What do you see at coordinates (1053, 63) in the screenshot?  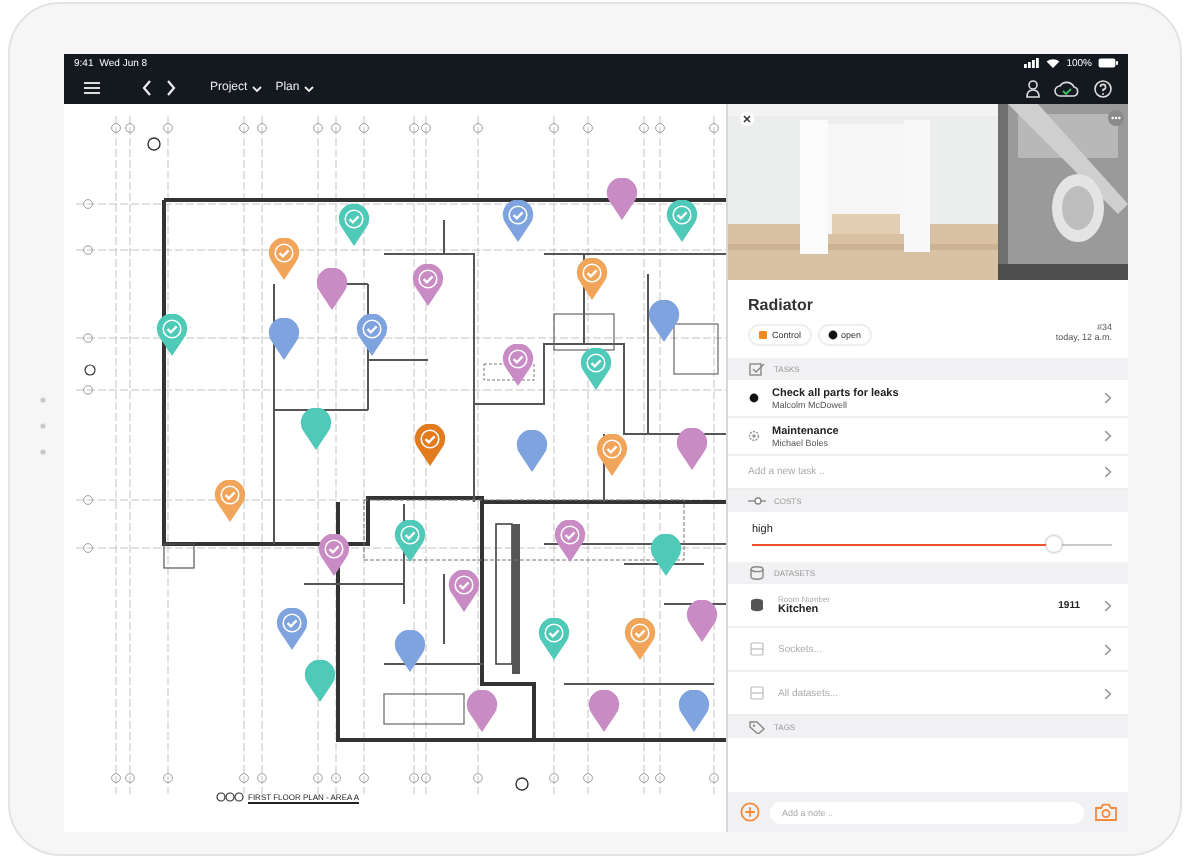 I see `wifi-icon` at bounding box center [1053, 63].